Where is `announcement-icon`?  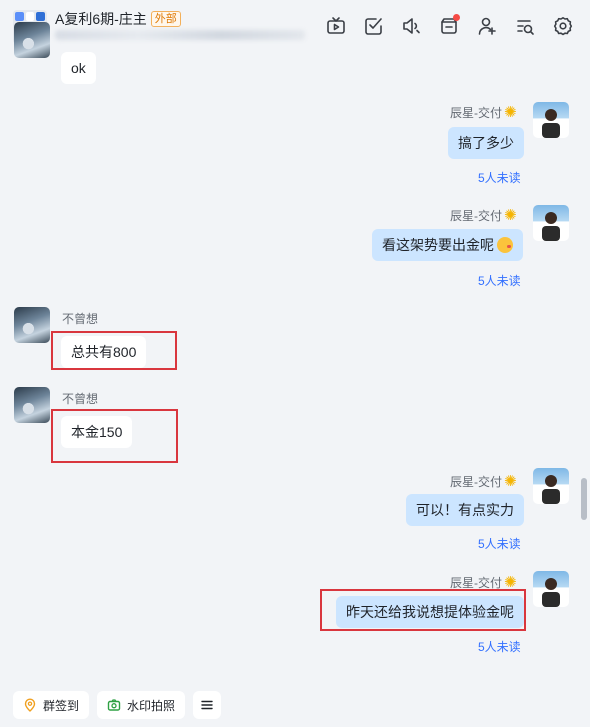 announcement-icon is located at coordinates (411, 26).